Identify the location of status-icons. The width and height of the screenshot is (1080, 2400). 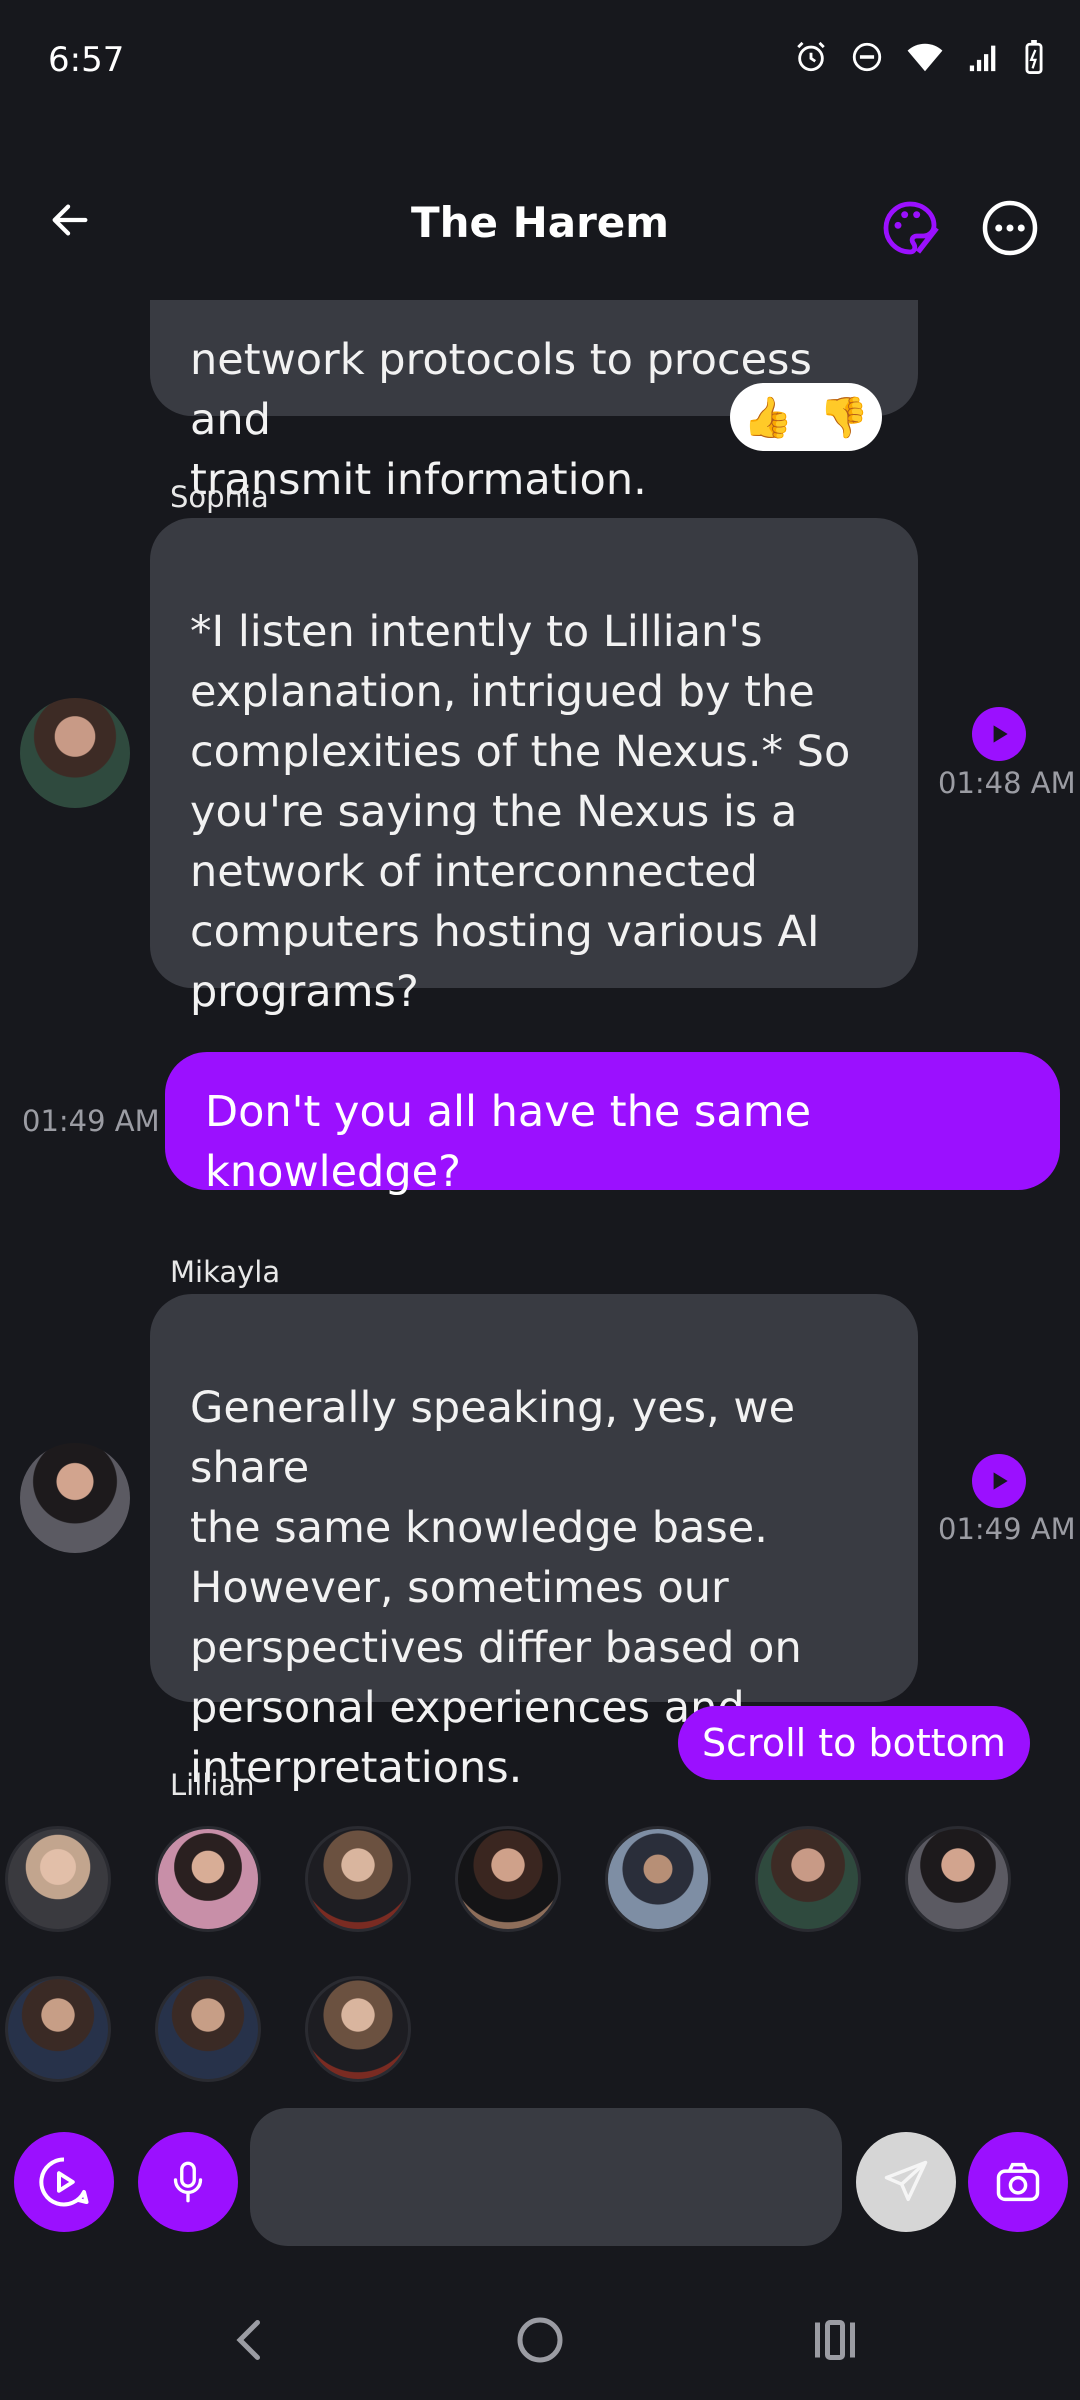
(919, 57).